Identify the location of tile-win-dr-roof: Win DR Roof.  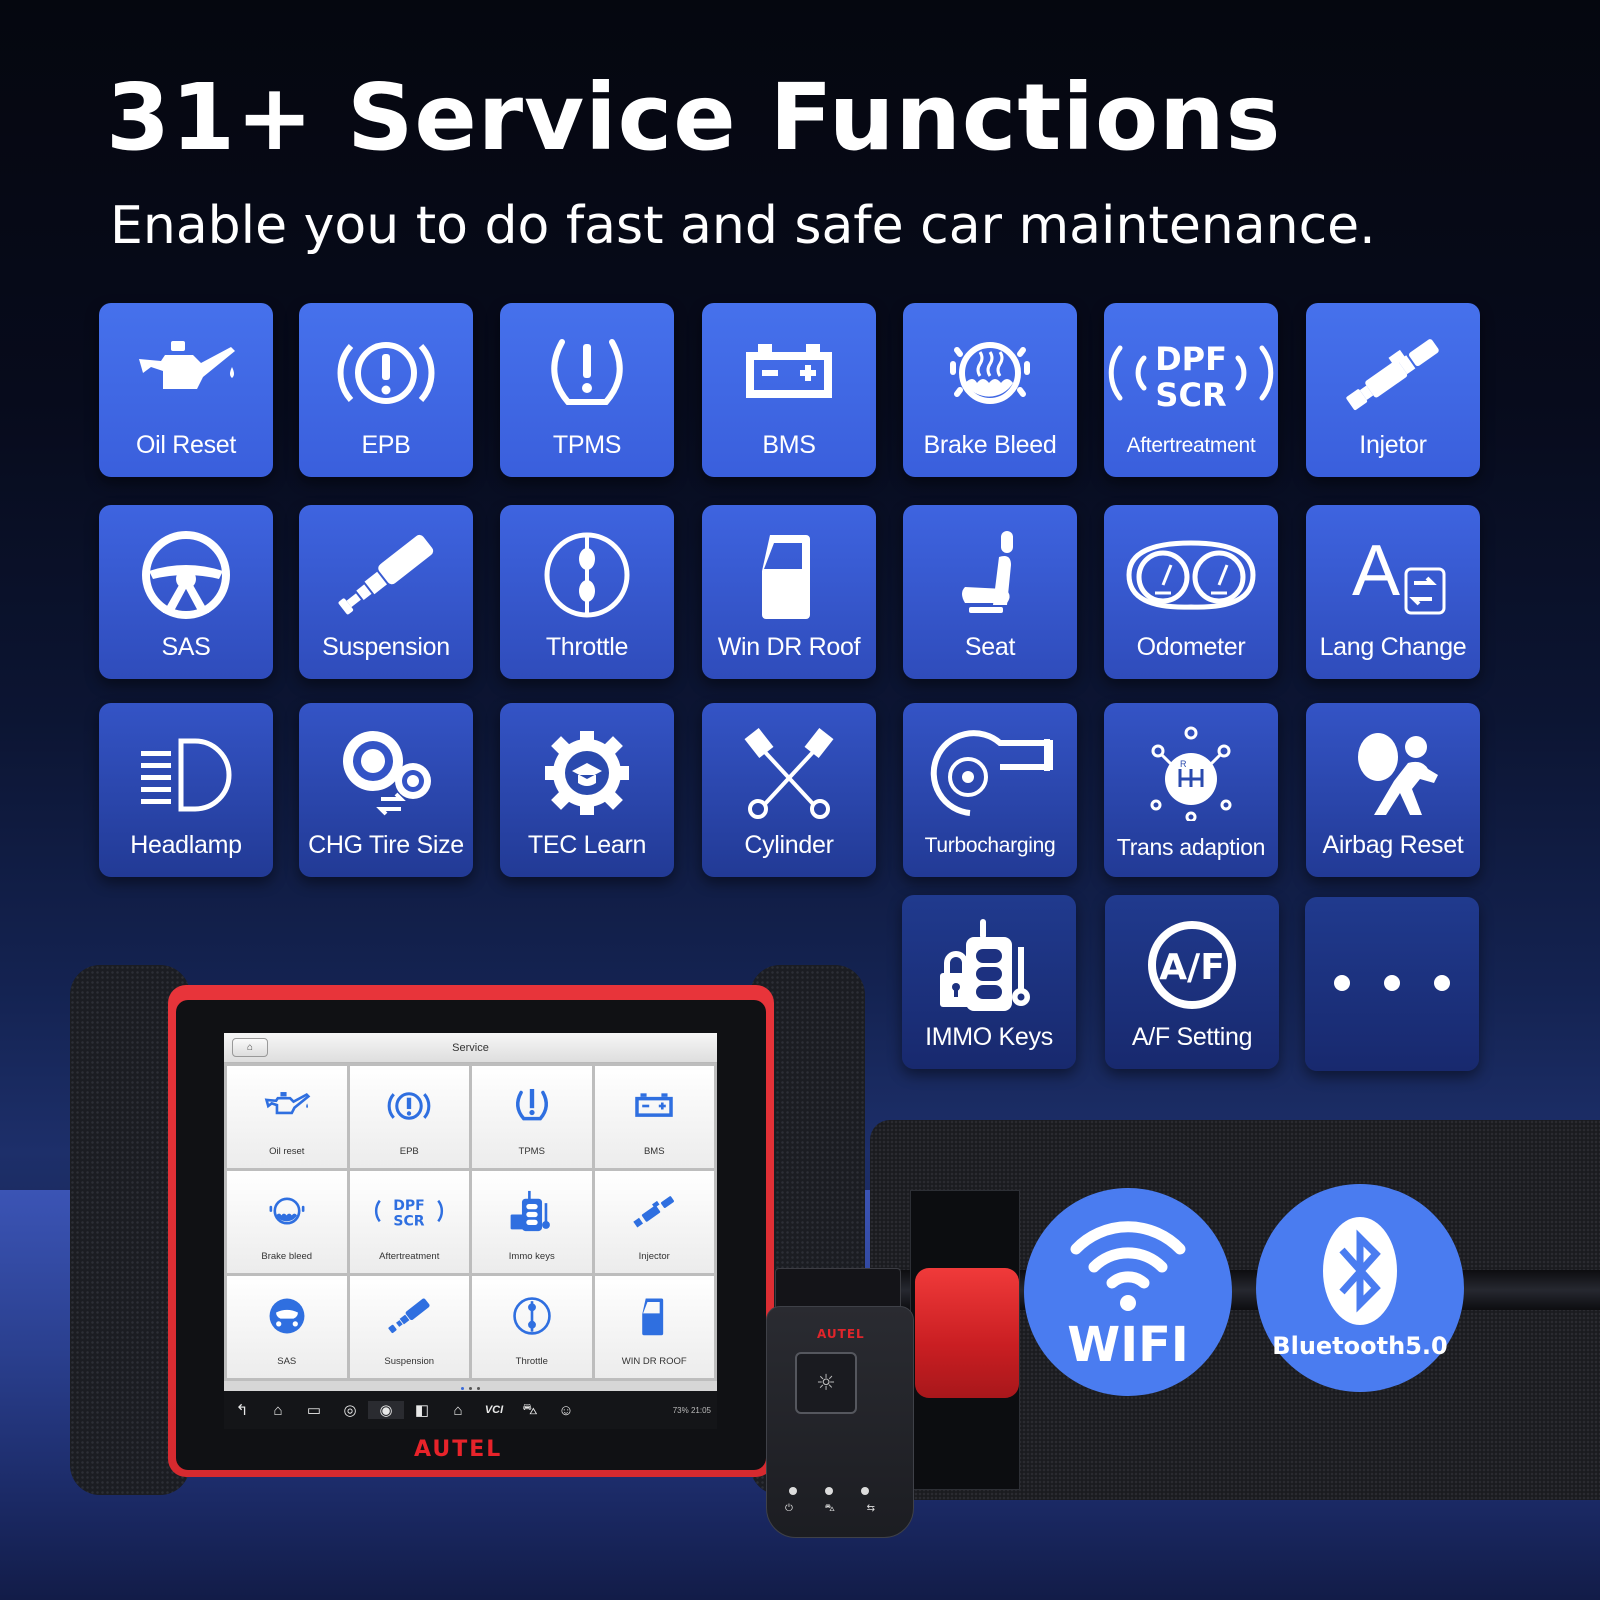
(789, 592).